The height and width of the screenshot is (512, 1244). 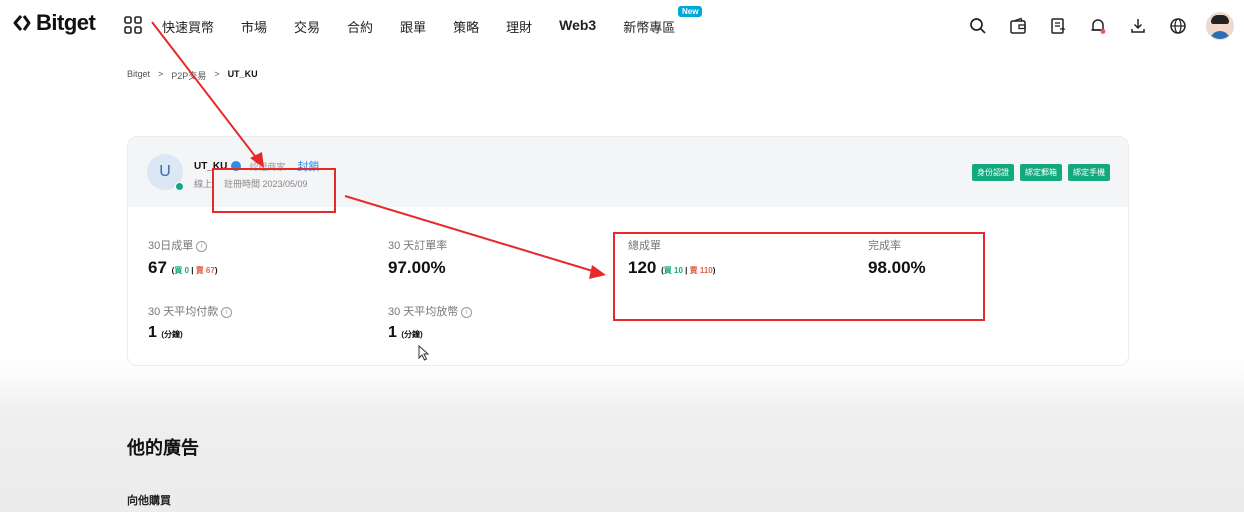 What do you see at coordinates (993, 172) in the screenshot?
I see `badge-identity: 身份認證` at bounding box center [993, 172].